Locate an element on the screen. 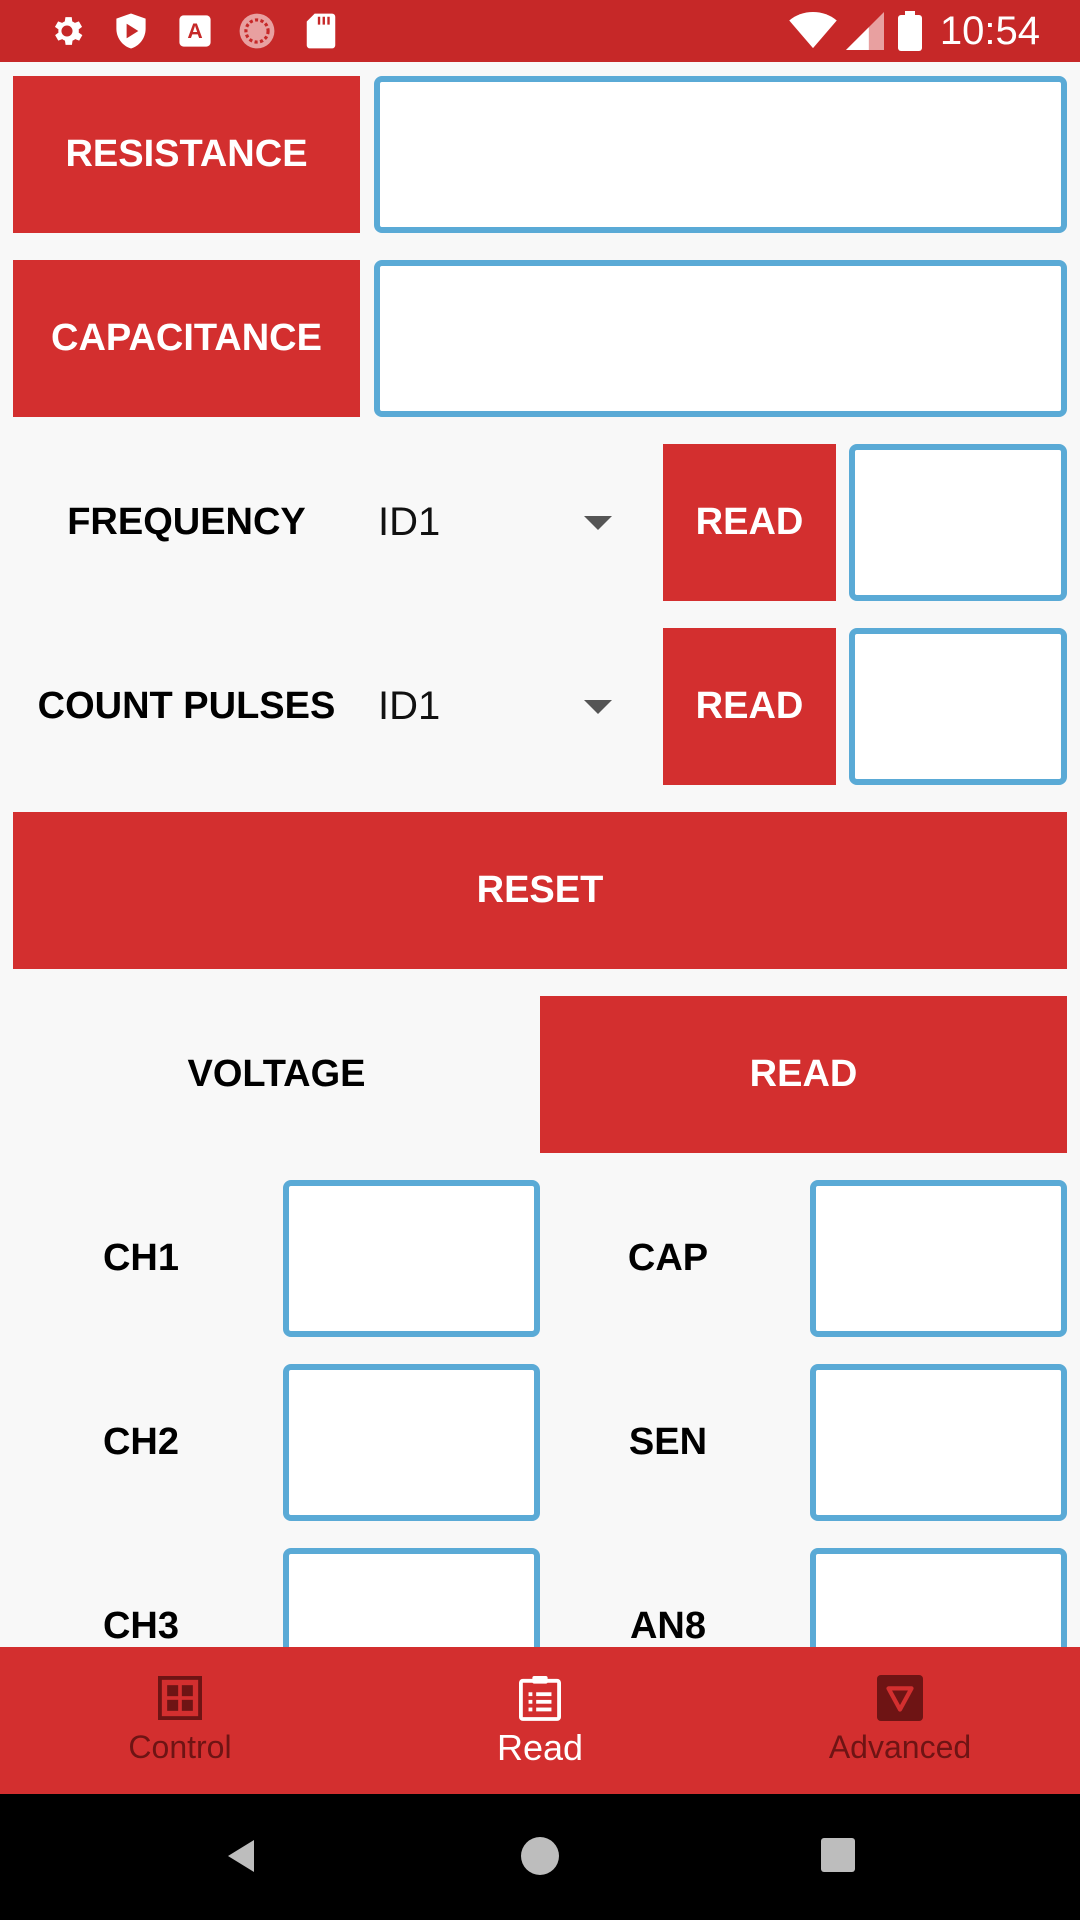 This screenshot has width=1080, height=1920. svg-text: A is located at coordinates (194, 31).